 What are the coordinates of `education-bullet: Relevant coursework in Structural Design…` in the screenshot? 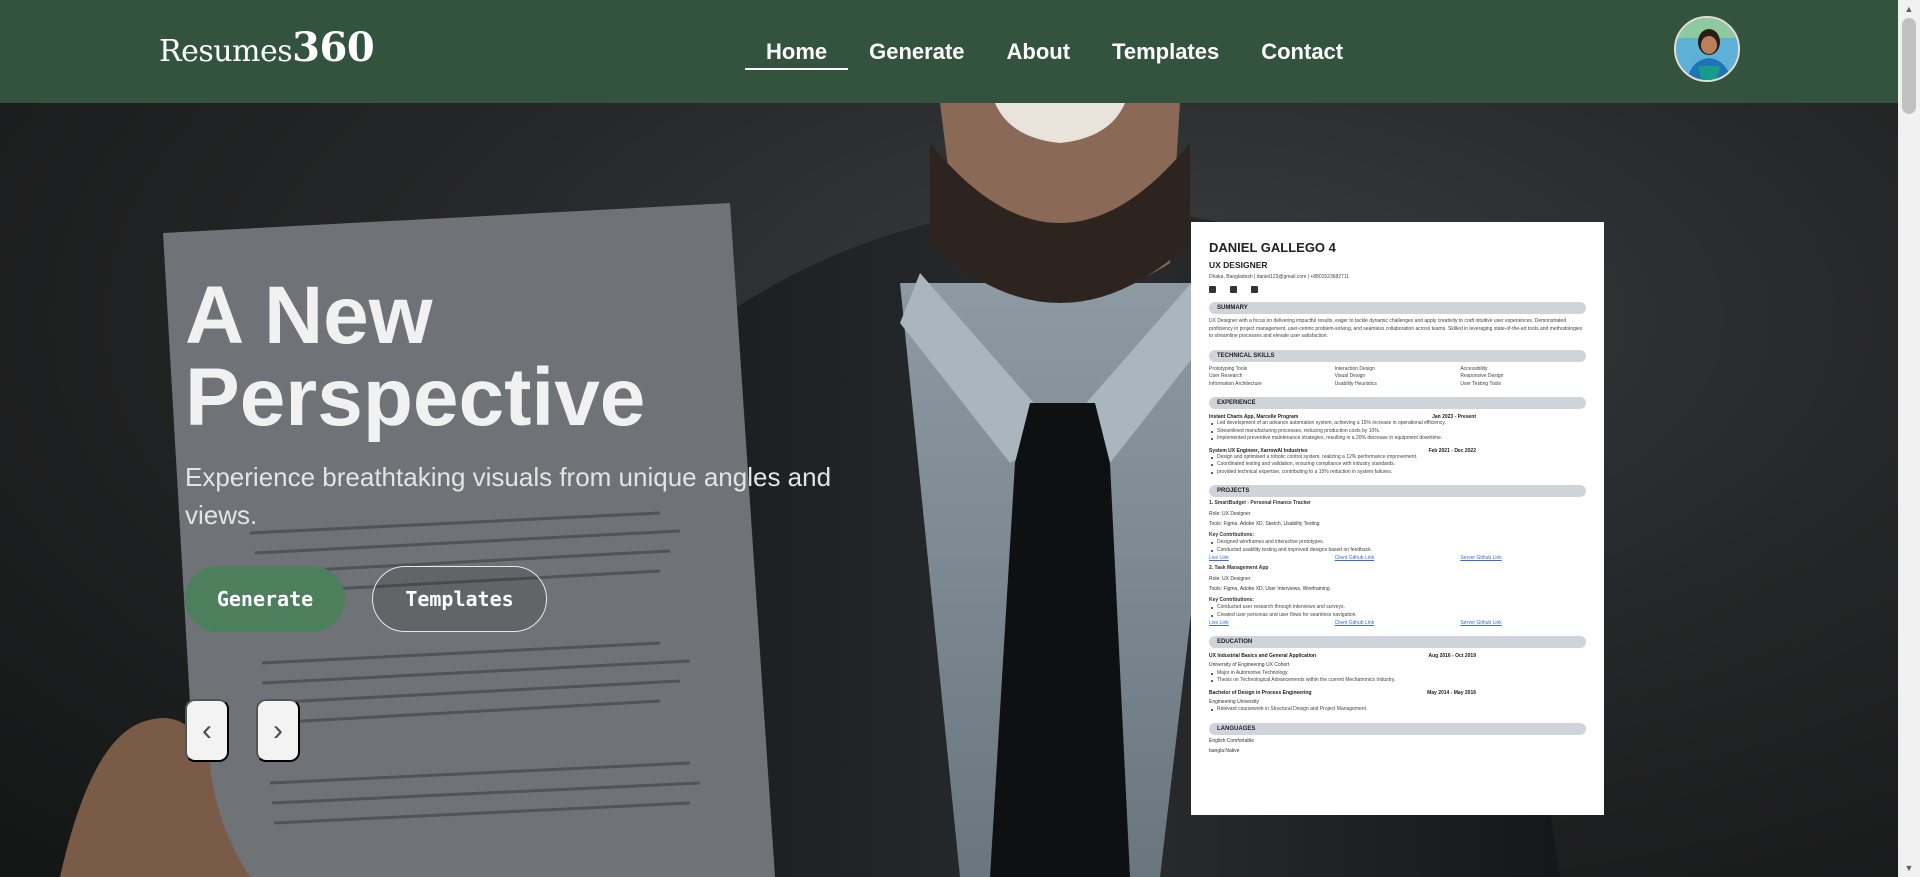 It's located at (1397, 710).